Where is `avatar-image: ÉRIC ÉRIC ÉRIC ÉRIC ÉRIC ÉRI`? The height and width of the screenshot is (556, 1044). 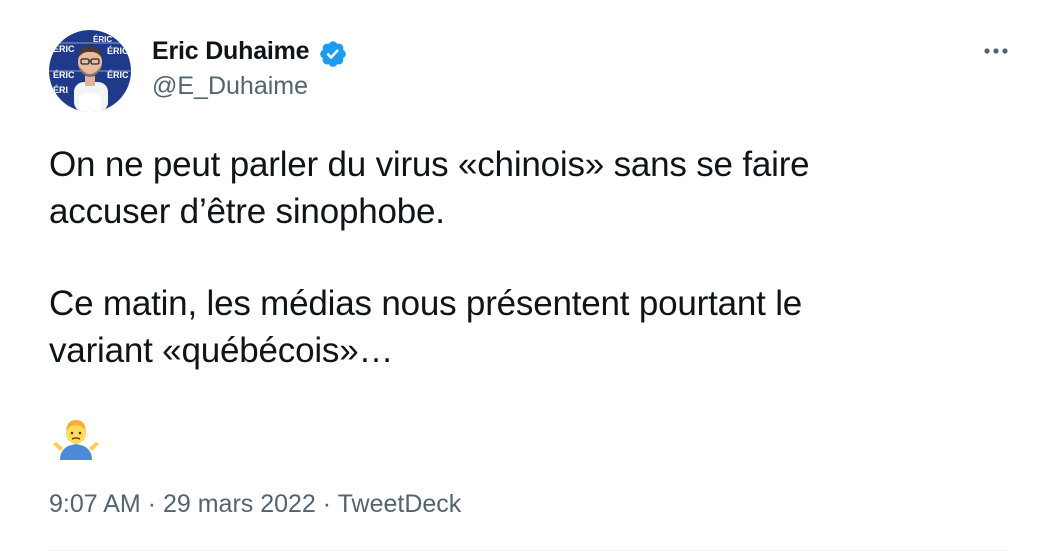 avatar-image: ÉRIC ÉRIC ÉRIC ÉRIC ÉRIC ÉRI is located at coordinates (90, 71).